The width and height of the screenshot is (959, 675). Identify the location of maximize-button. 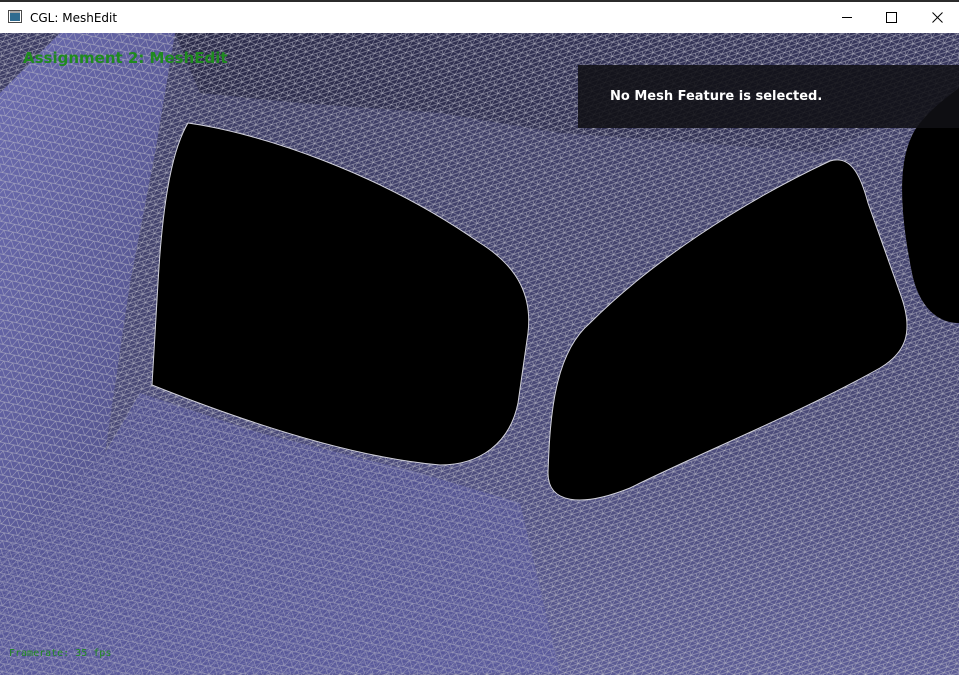
(891, 17).